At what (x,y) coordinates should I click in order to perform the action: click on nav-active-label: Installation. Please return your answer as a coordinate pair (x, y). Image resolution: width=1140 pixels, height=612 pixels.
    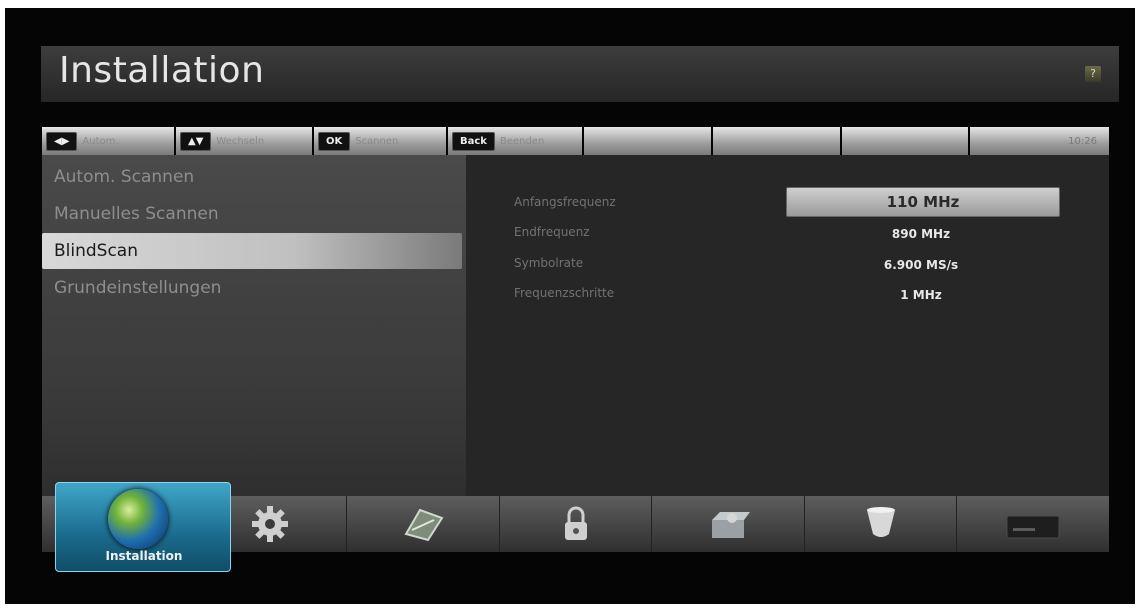
    Looking at the image, I should click on (144, 556).